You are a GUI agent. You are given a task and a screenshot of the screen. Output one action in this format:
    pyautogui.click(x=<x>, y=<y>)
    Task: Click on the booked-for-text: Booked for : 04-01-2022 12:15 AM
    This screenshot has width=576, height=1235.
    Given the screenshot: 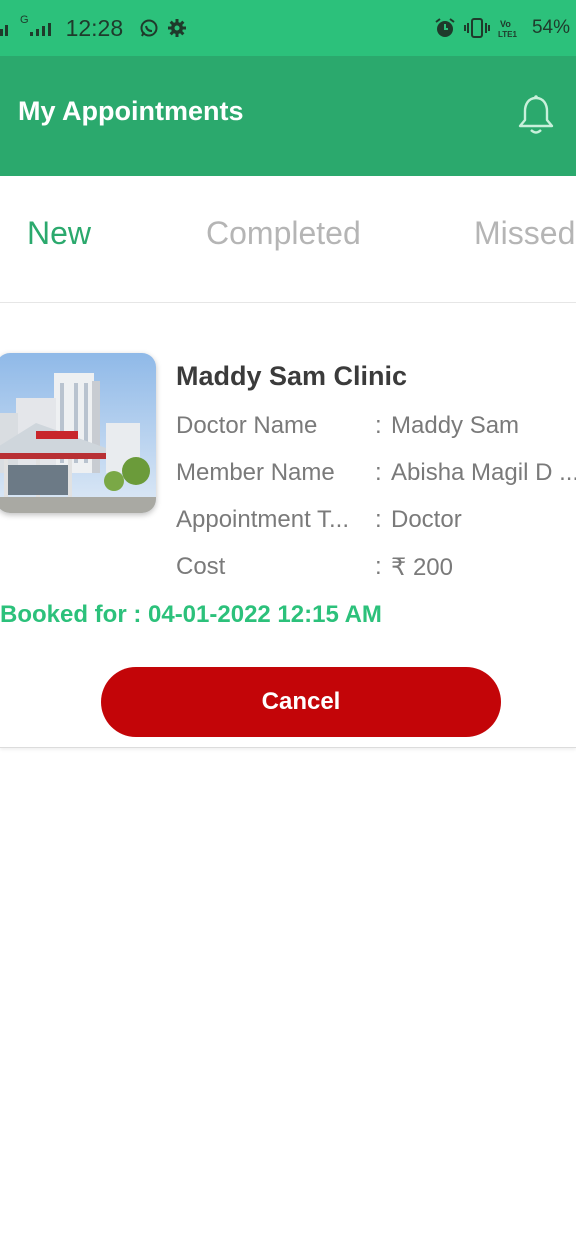 What is the action you would take?
    pyautogui.click(x=191, y=614)
    